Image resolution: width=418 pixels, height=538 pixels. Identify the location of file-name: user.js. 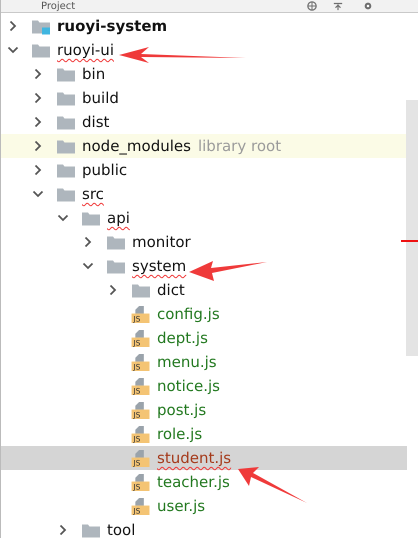
(181, 506).